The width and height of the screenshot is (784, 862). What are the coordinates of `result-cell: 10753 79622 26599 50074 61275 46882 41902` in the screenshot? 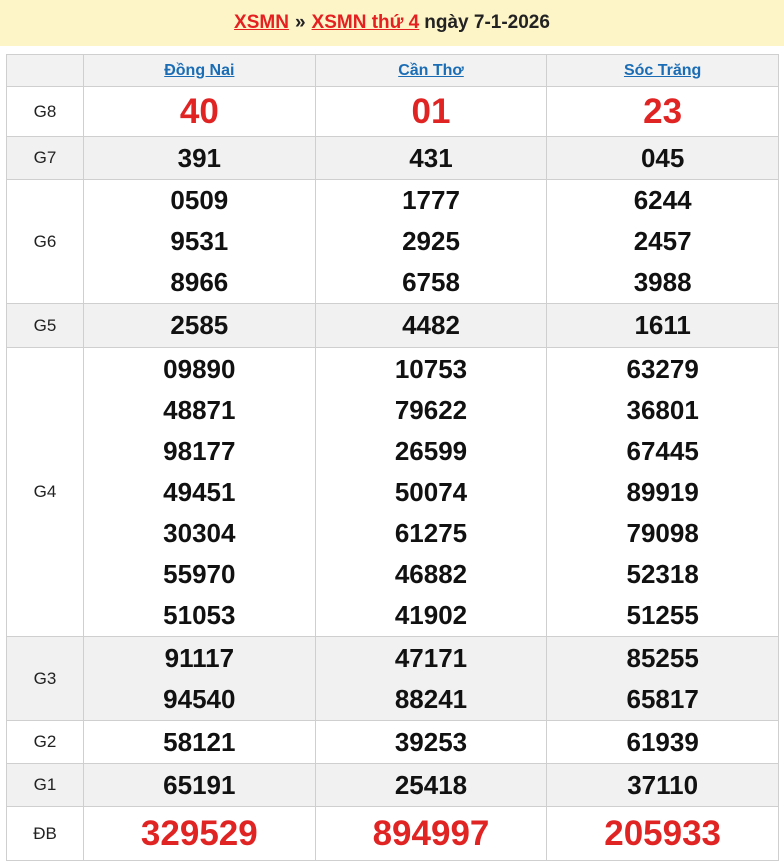 It's located at (431, 492).